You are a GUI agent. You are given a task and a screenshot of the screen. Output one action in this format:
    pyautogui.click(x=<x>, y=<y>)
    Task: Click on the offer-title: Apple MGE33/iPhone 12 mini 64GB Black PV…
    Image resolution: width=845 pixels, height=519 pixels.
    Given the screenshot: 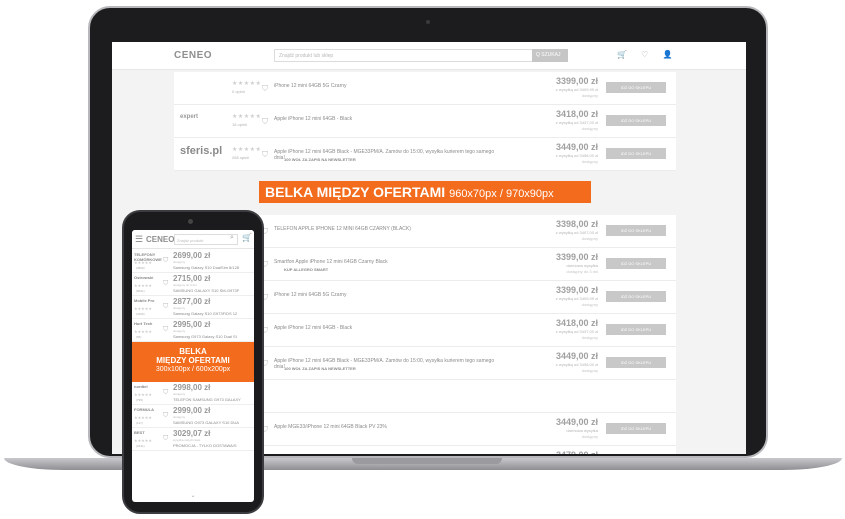 What is the action you would take?
    pyautogui.click(x=389, y=427)
    